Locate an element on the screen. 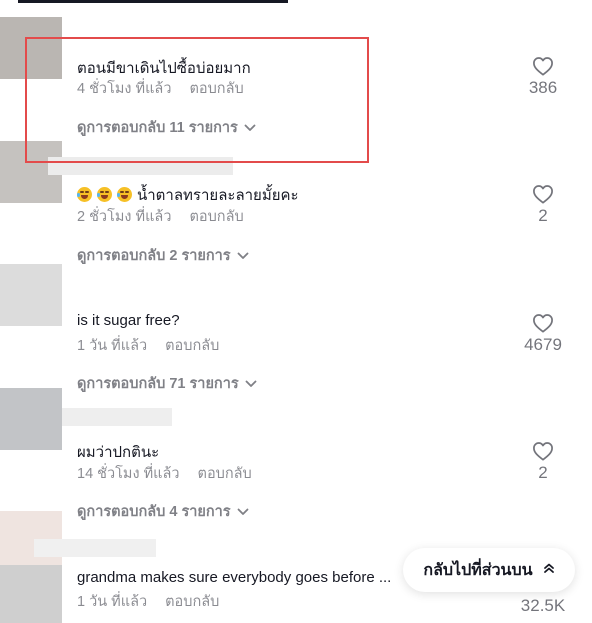  comment-meta: 14 ชั่วโมง ที่แล้ว ตอบกลับ is located at coordinates (164, 473).